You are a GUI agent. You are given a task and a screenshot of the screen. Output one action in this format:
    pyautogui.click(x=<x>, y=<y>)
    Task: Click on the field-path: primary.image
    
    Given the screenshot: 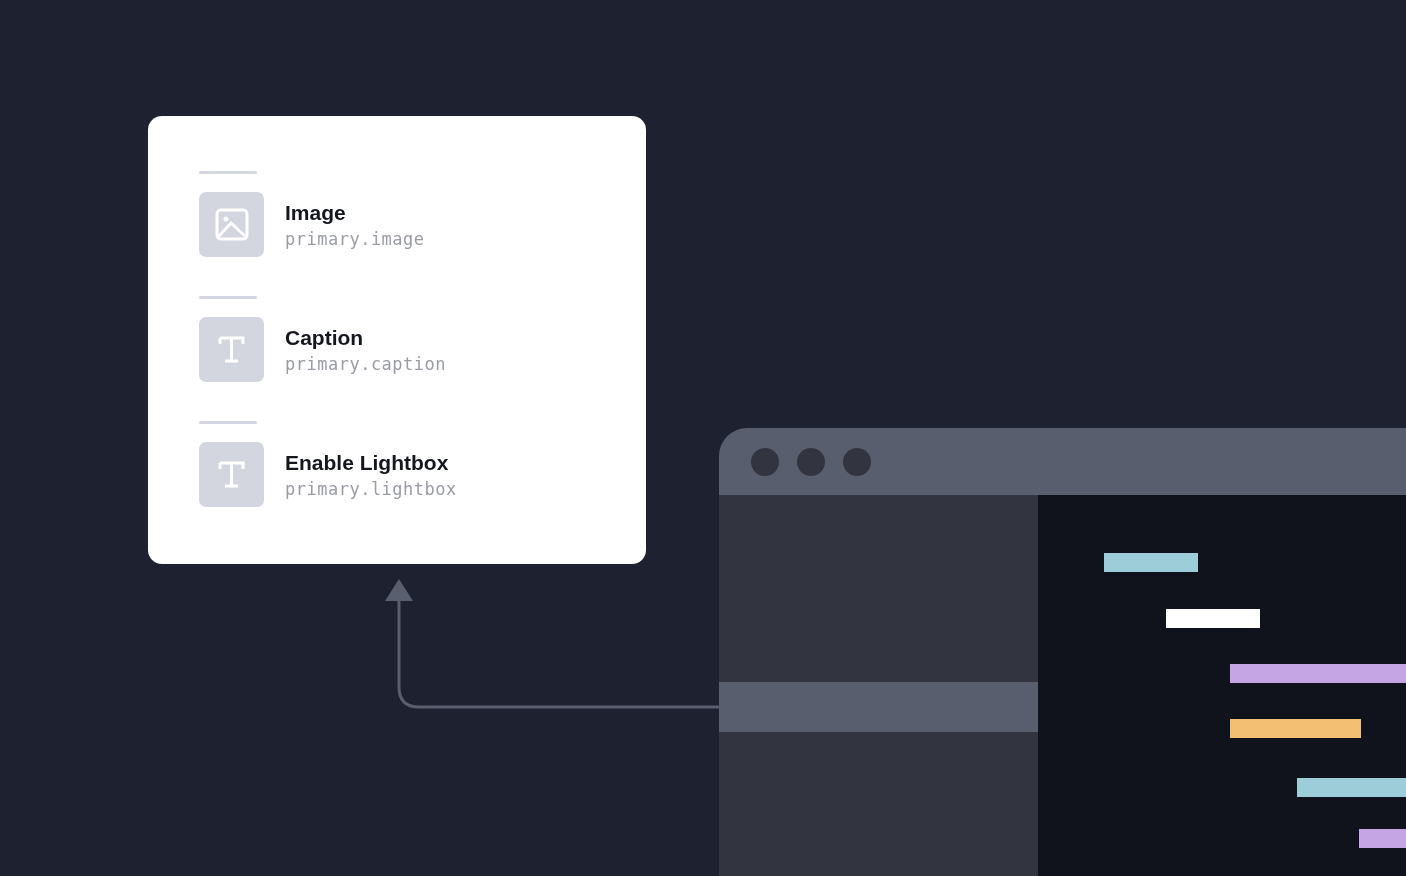 What is the action you would take?
    pyautogui.click(x=355, y=238)
    